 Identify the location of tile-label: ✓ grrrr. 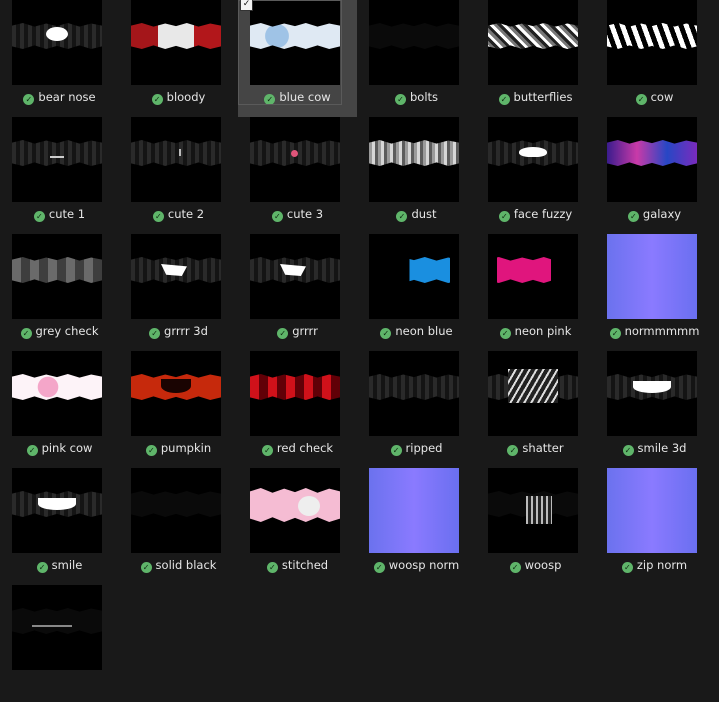
(297, 331).